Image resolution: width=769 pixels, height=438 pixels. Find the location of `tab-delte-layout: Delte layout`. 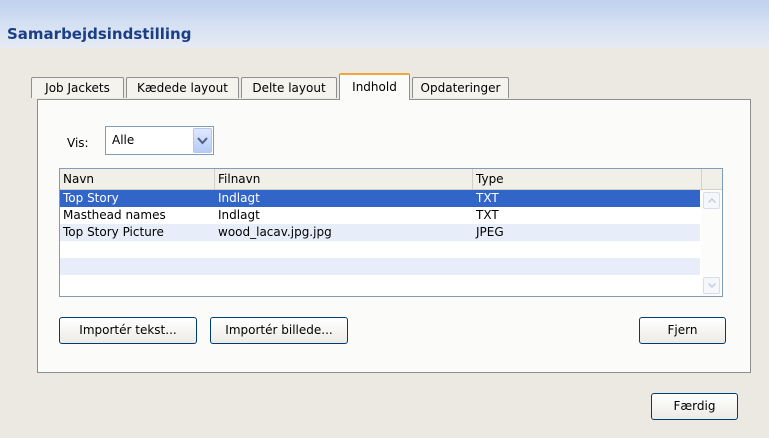

tab-delte-layout: Delte layout is located at coordinates (289, 87).